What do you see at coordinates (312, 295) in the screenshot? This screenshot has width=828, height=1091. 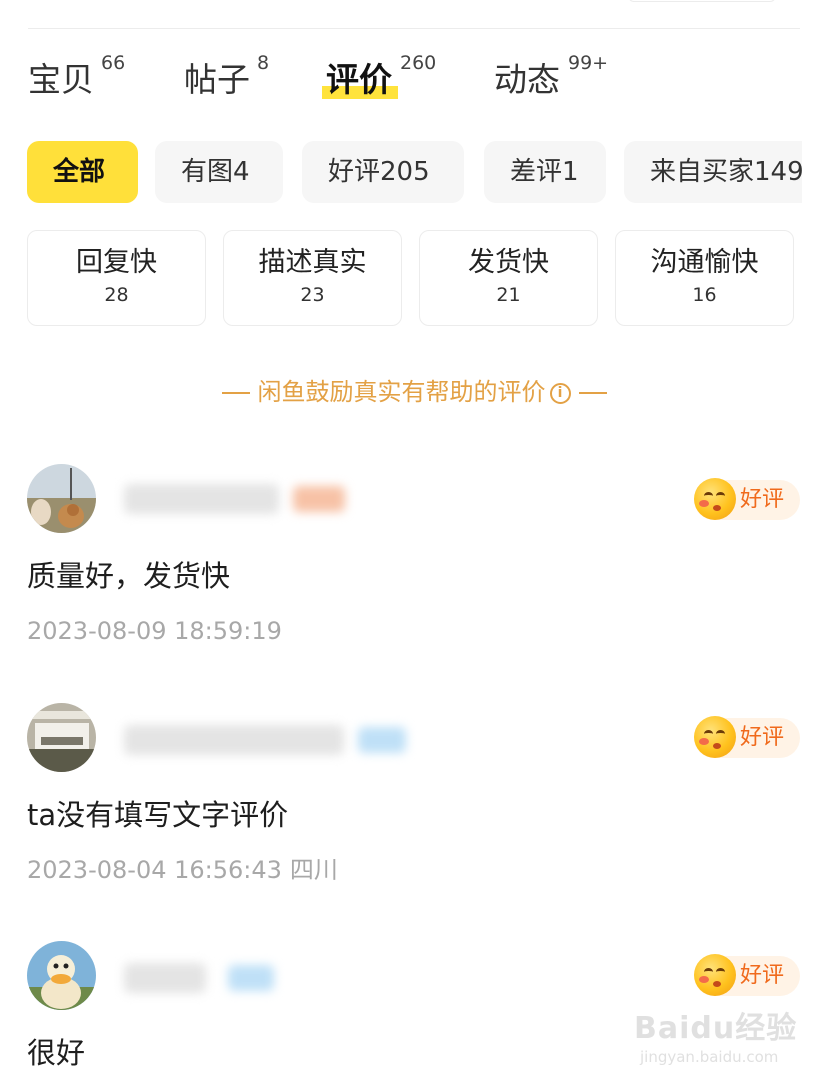 I see `tag-count: 23` at bounding box center [312, 295].